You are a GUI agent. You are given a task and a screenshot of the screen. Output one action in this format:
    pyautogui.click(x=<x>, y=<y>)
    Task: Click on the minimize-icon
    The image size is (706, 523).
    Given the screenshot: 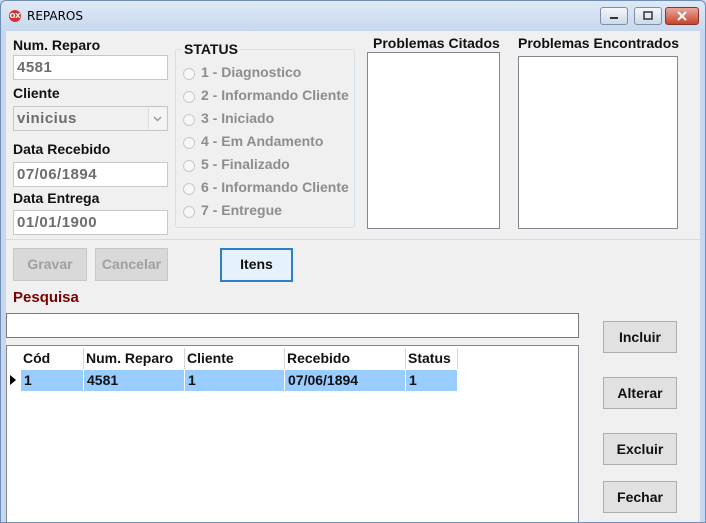 What is the action you would take?
    pyautogui.click(x=614, y=18)
    